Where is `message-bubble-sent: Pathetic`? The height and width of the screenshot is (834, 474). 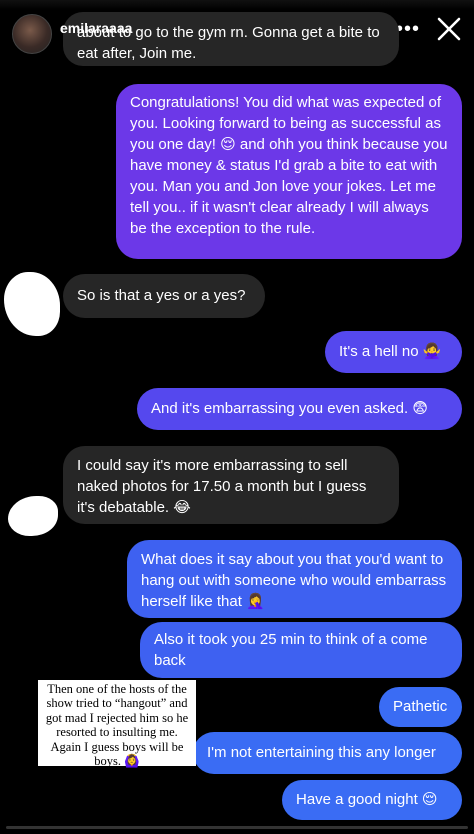 message-bubble-sent: Pathetic is located at coordinates (420, 707).